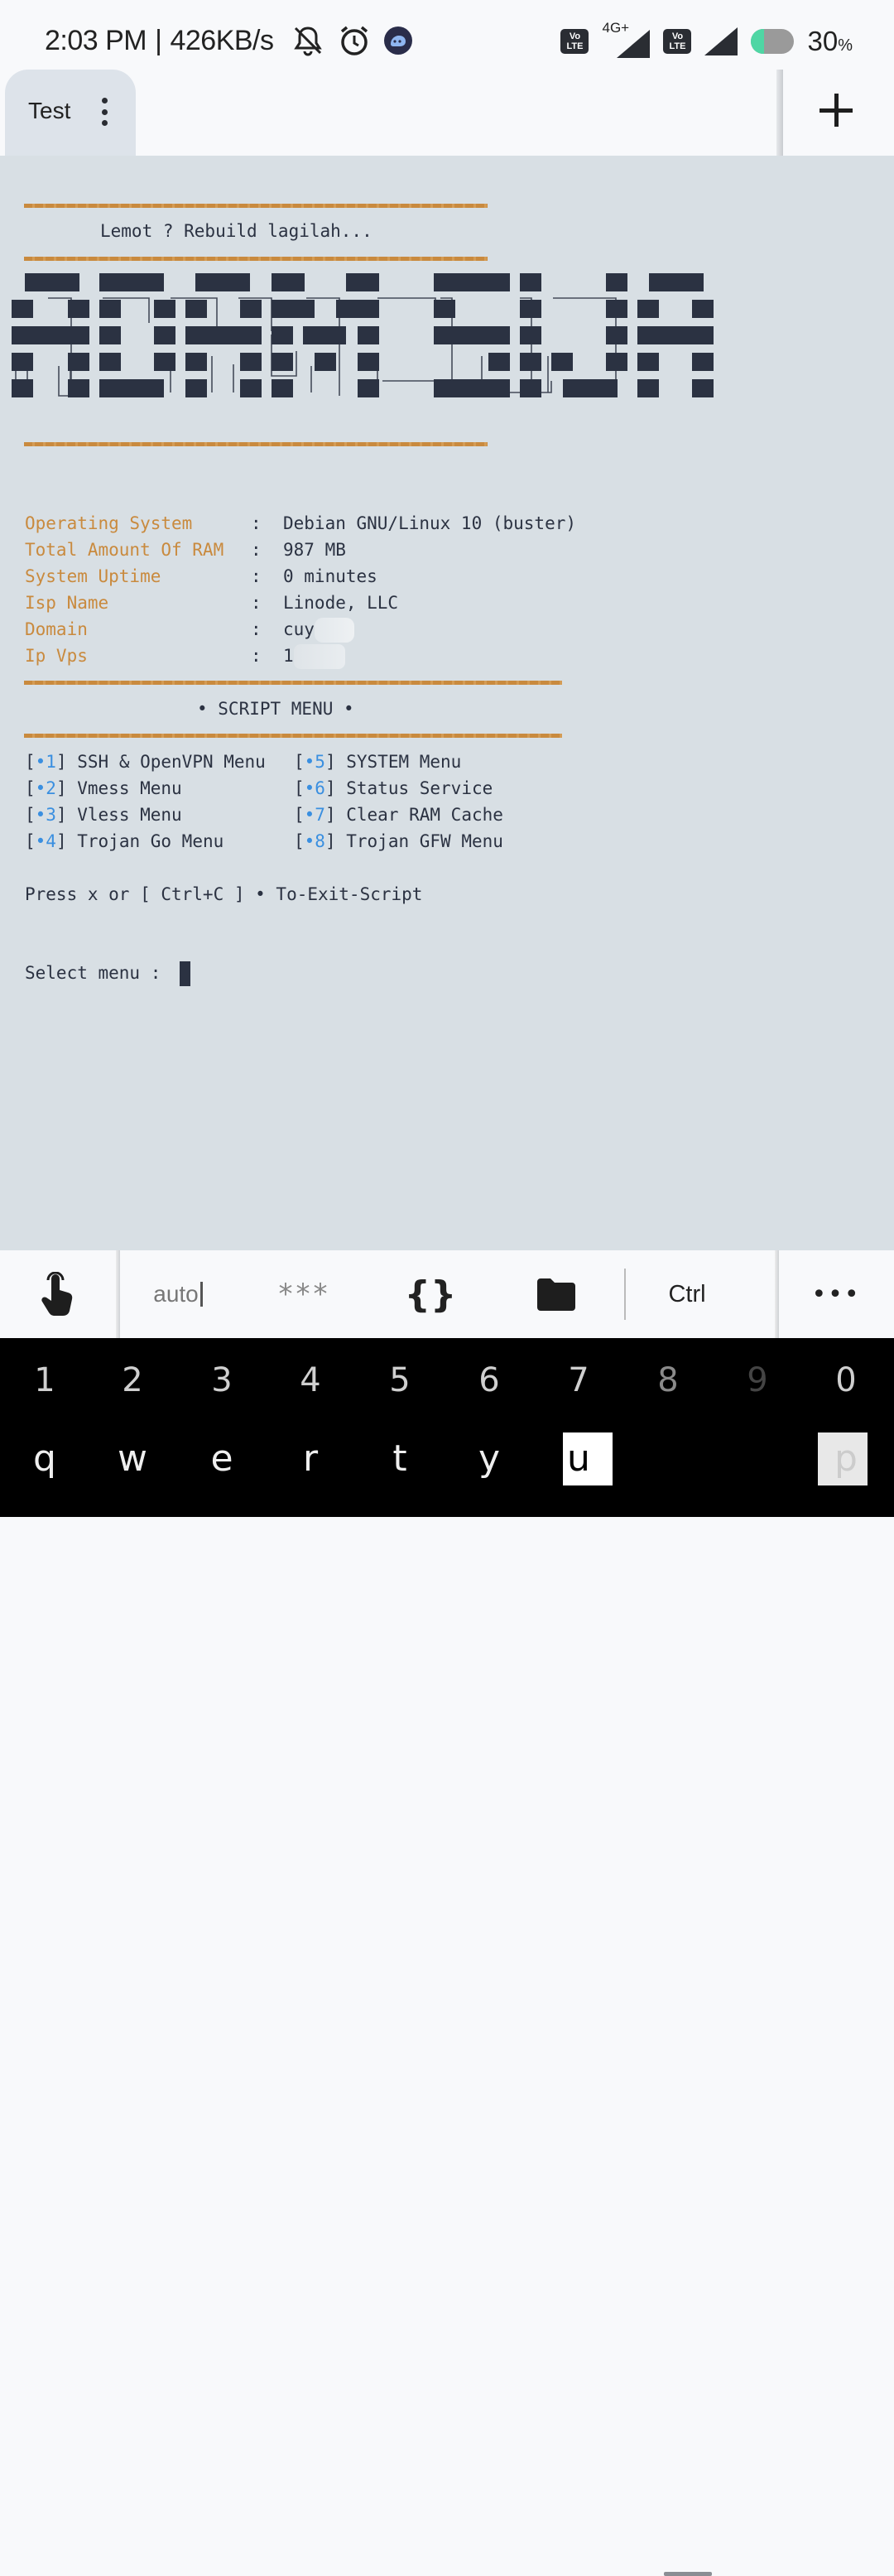  What do you see at coordinates (224, 894) in the screenshot?
I see `exit-hint: Press x or [ Ctrl+C ] • To-Exit-Script` at bounding box center [224, 894].